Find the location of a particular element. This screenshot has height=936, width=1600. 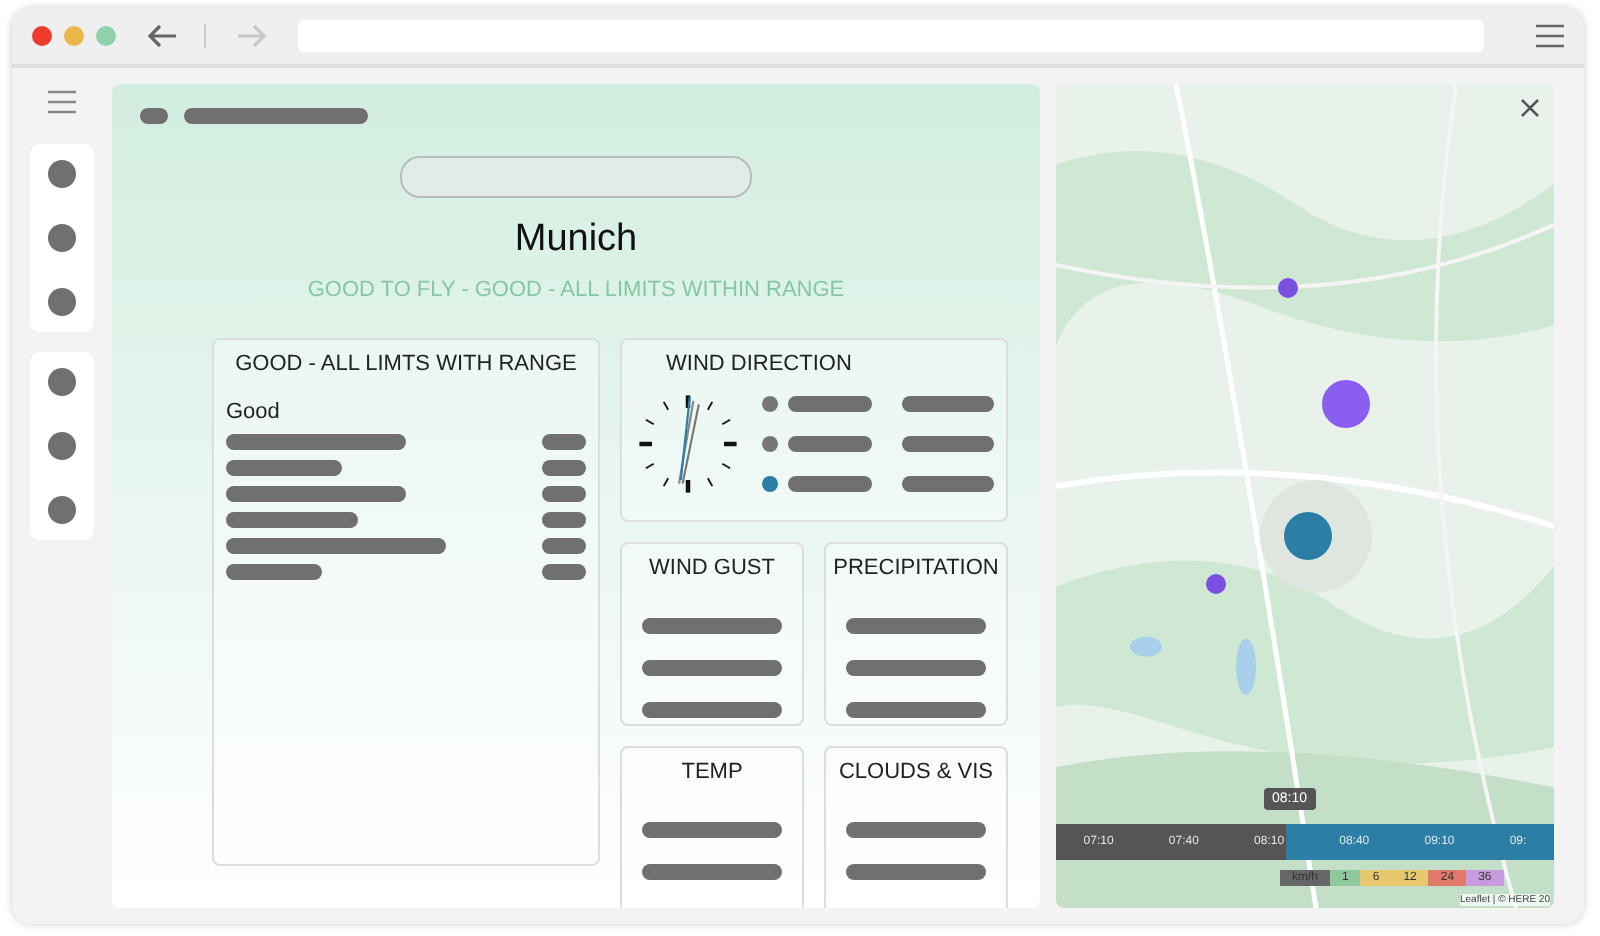

card-title: WIND DIRECTION is located at coordinates (759, 363).